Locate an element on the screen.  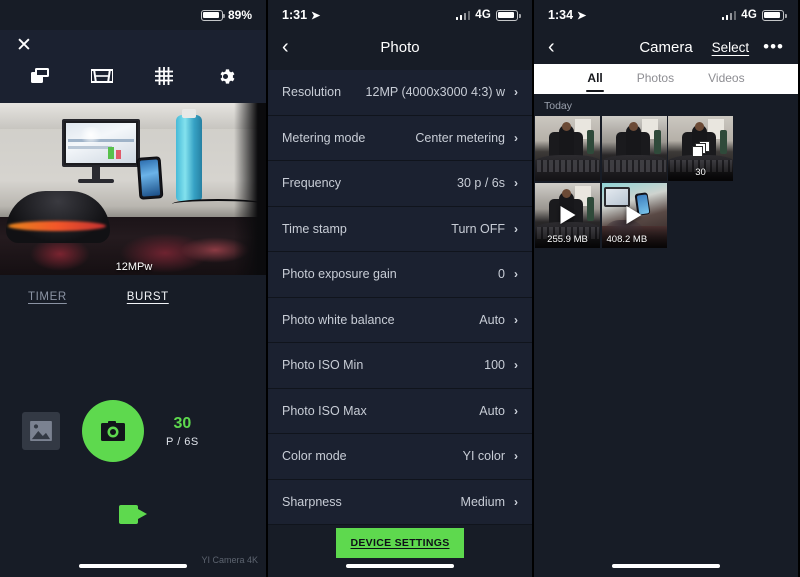
gallery-navbar: ‹ Camera Select ••• is located at coordinates (666, 47).